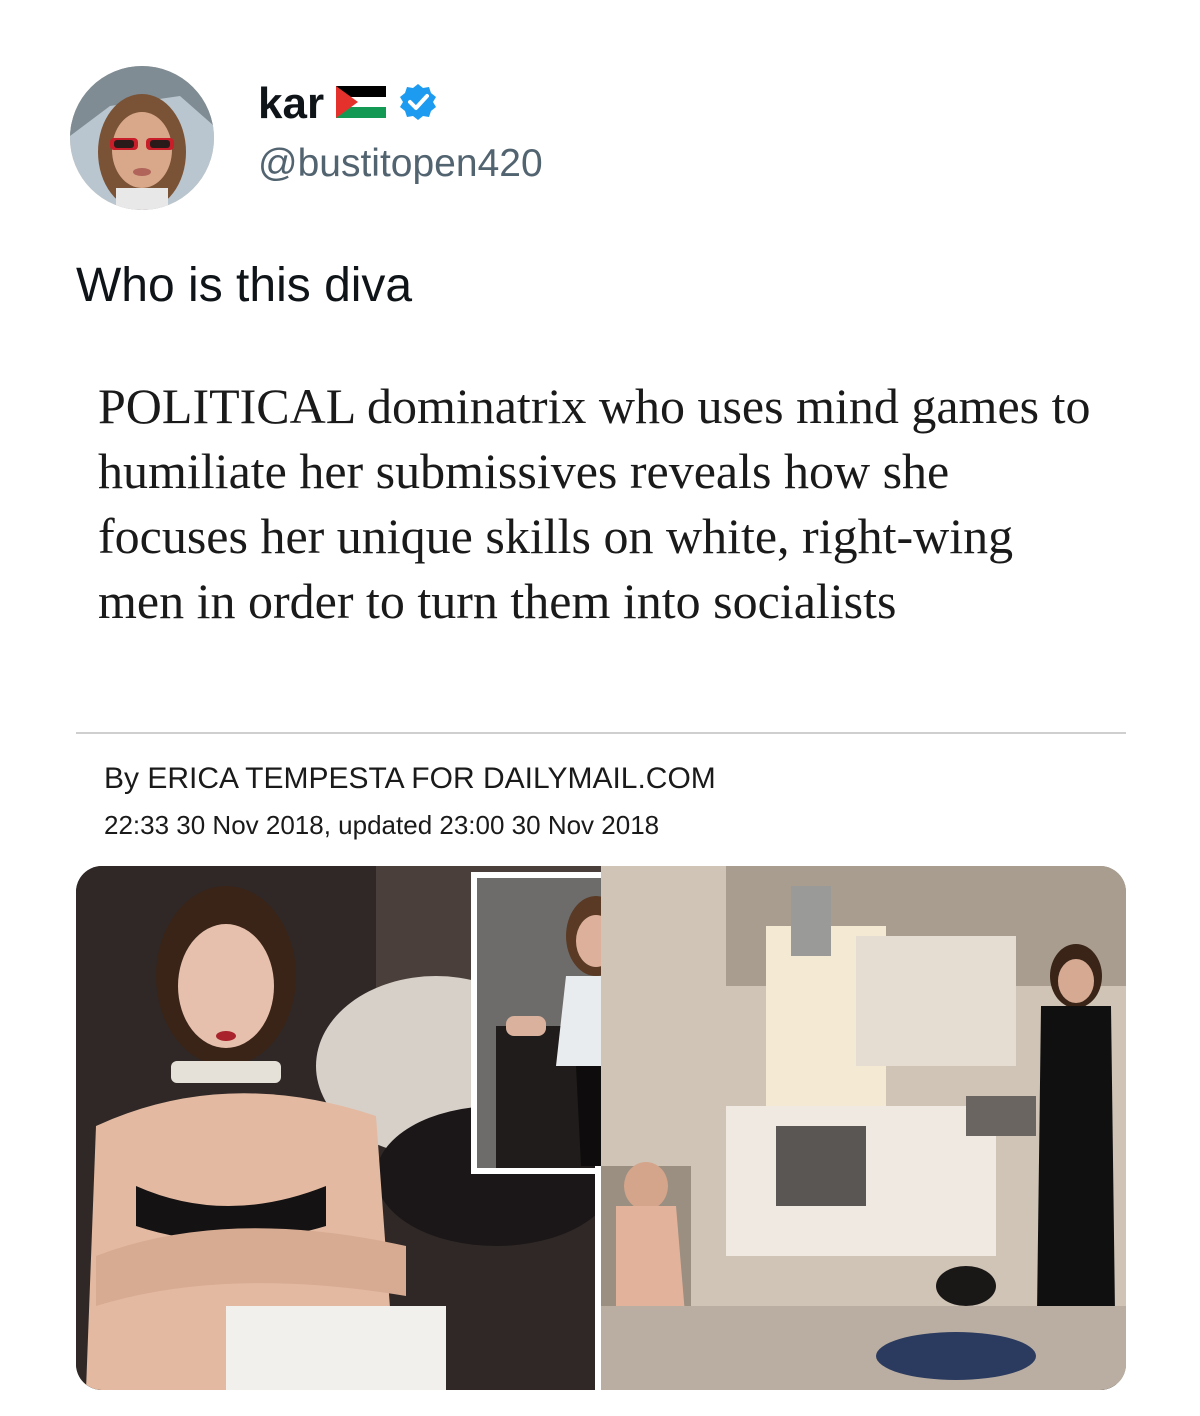 The height and width of the screenshot is (1416, 1200). I want to click on article-divider, so click(601, 733).